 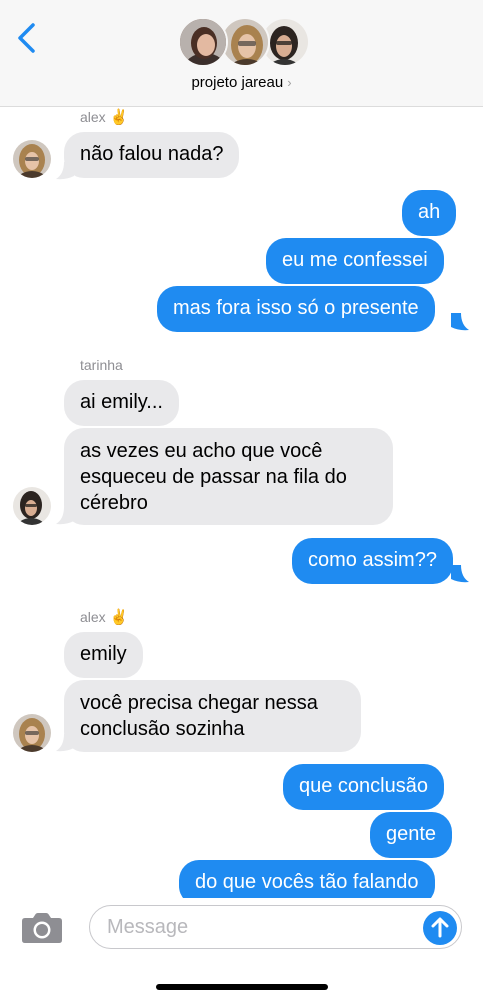 I want to click on camera-button, so click(x=42, y=928).